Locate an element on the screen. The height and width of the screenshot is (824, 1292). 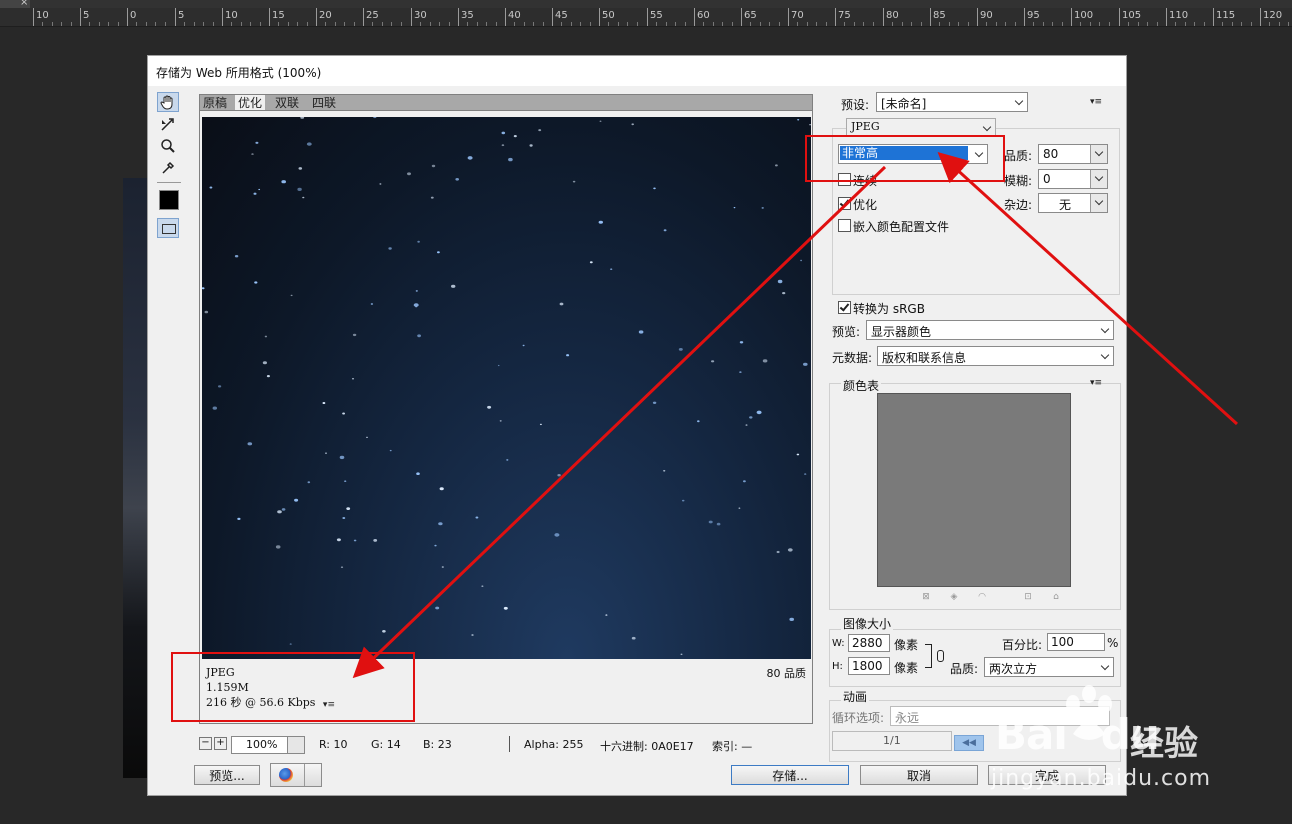
baidu-jingyan-watermark: Bai du 经验 jingyan.baidu.com is located at coordinates (1135, 742).